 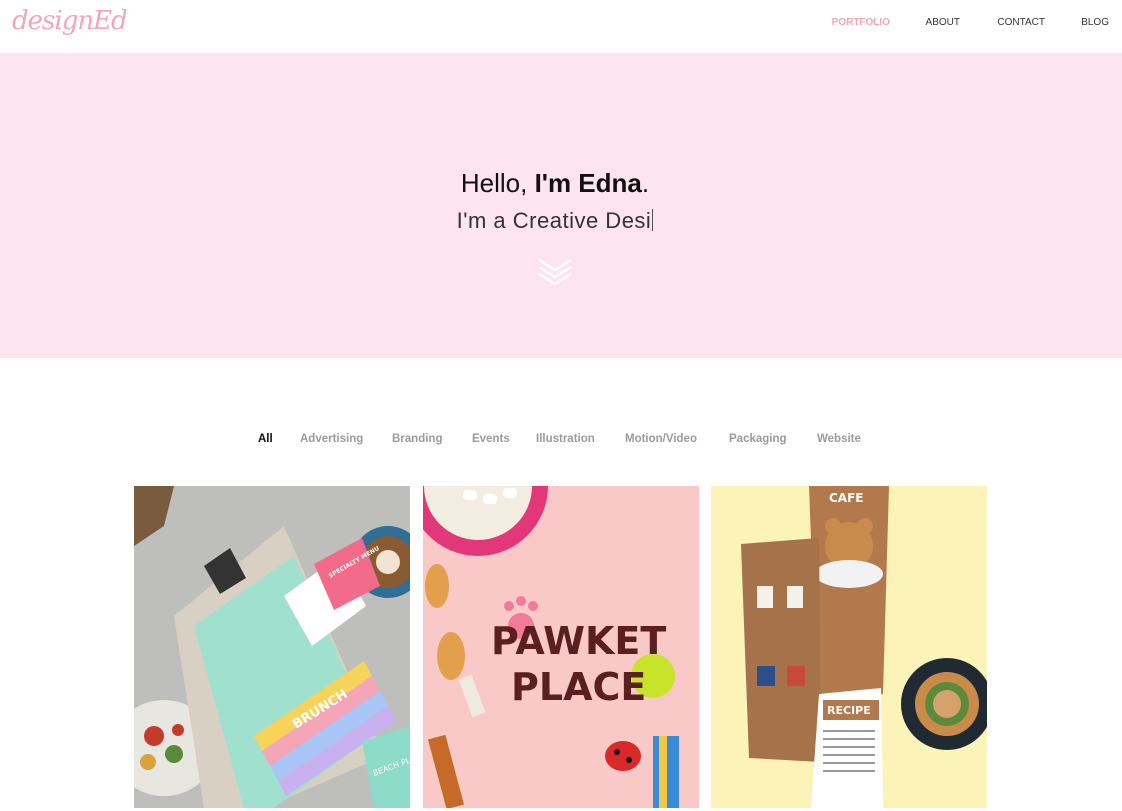 What do you see at coordinates (578, 687) in the screenshot?
I see `place-title: PLACE` at bounding box center [578, 687].